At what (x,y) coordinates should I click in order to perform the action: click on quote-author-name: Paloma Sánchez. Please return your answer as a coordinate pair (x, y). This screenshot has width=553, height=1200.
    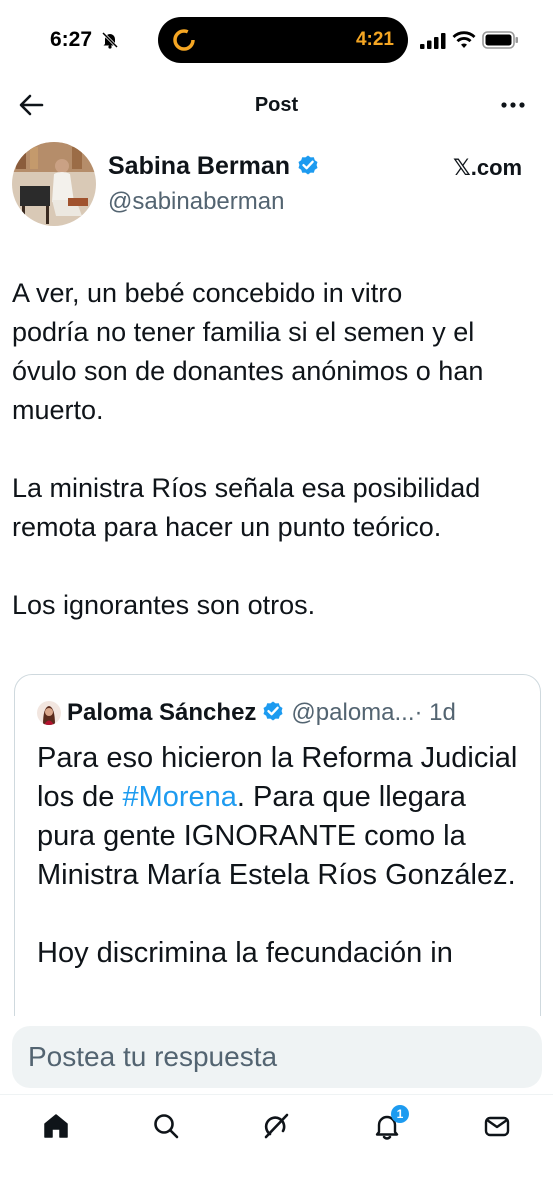
    Looking at the image, I should click on (162, 712).